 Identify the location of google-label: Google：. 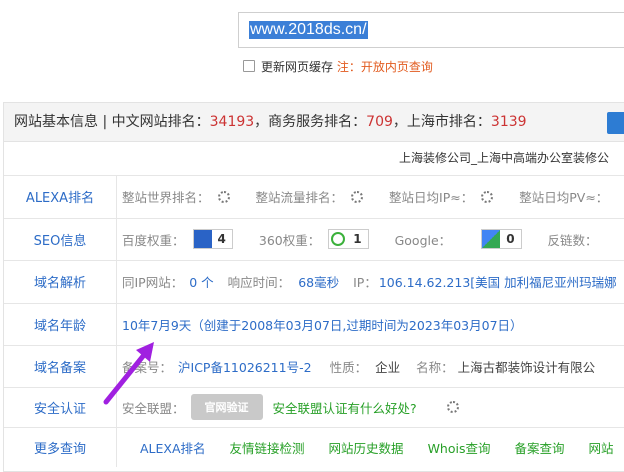
(423, 240).